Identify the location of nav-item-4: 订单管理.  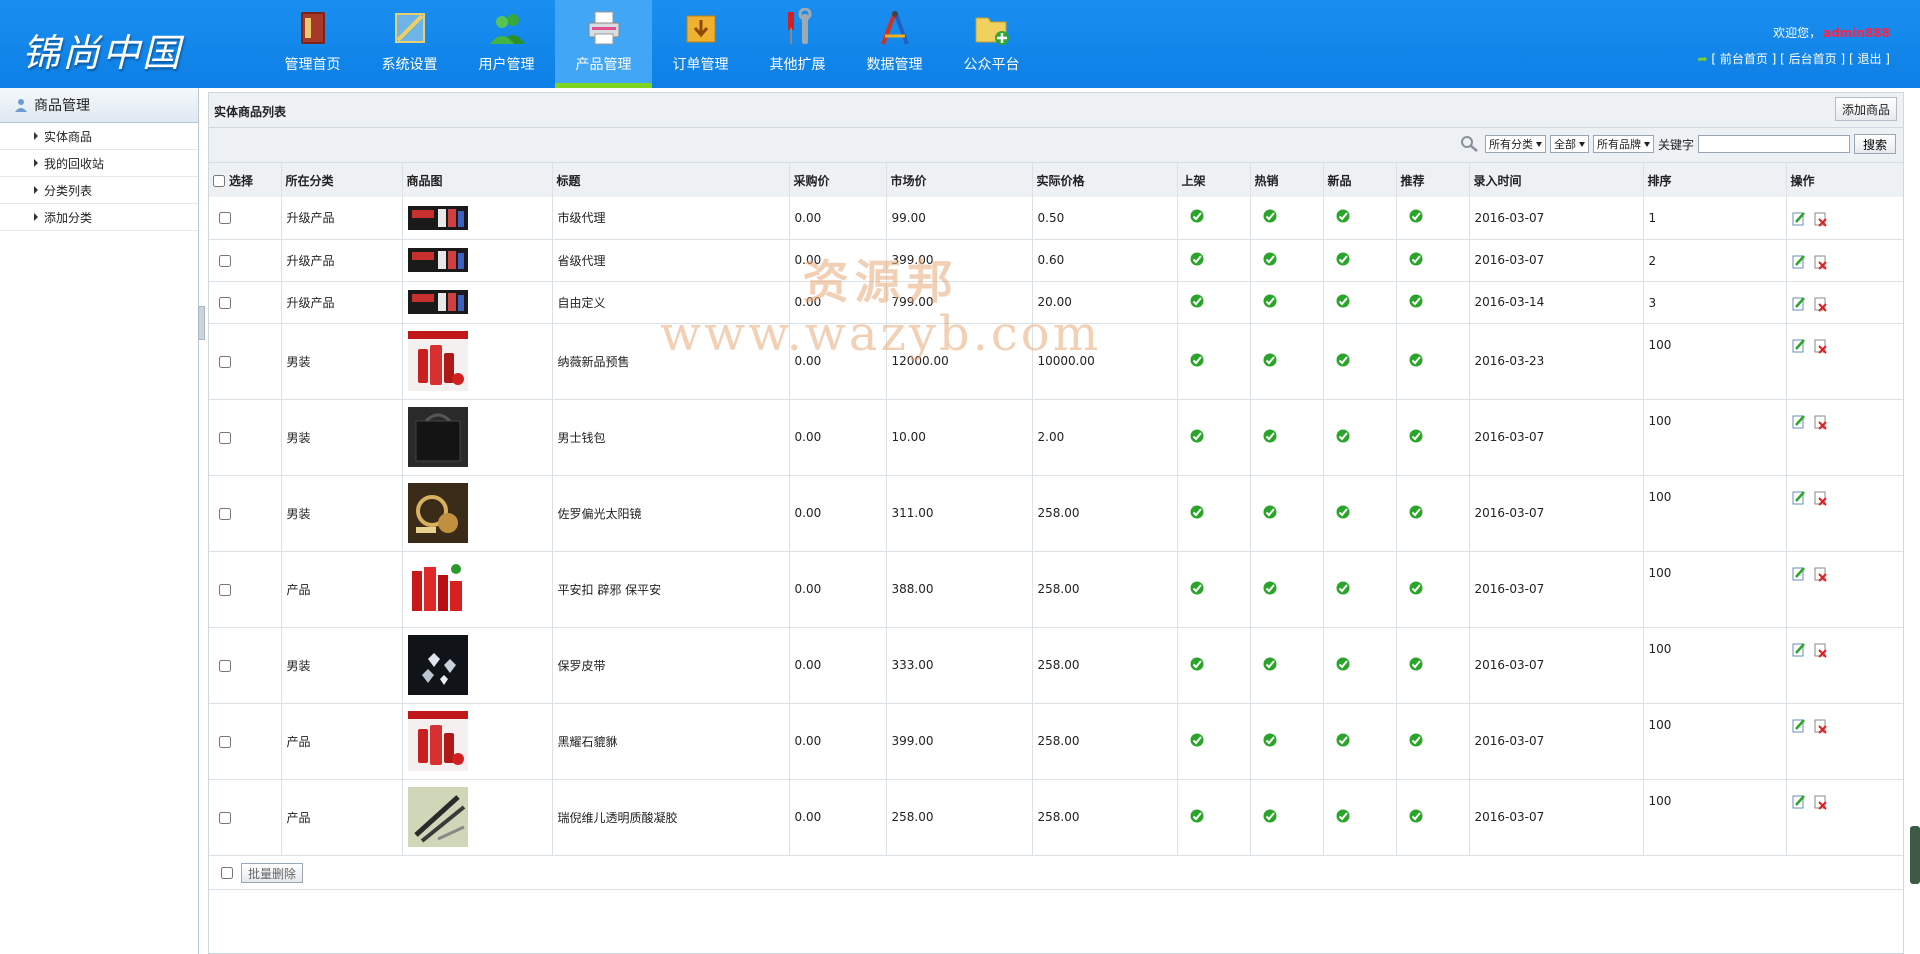
(700, 44).